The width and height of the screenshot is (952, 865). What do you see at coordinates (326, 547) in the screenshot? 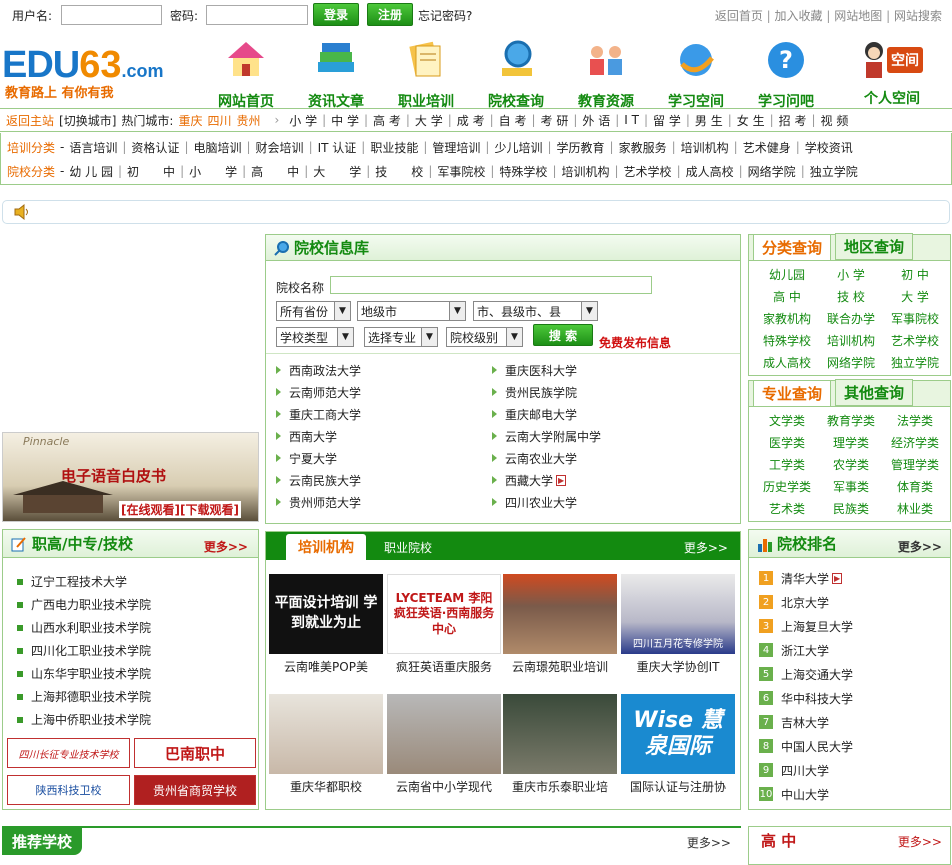
I see `tab-training-institutions: 培训机构` at bounding box center [326, 547].